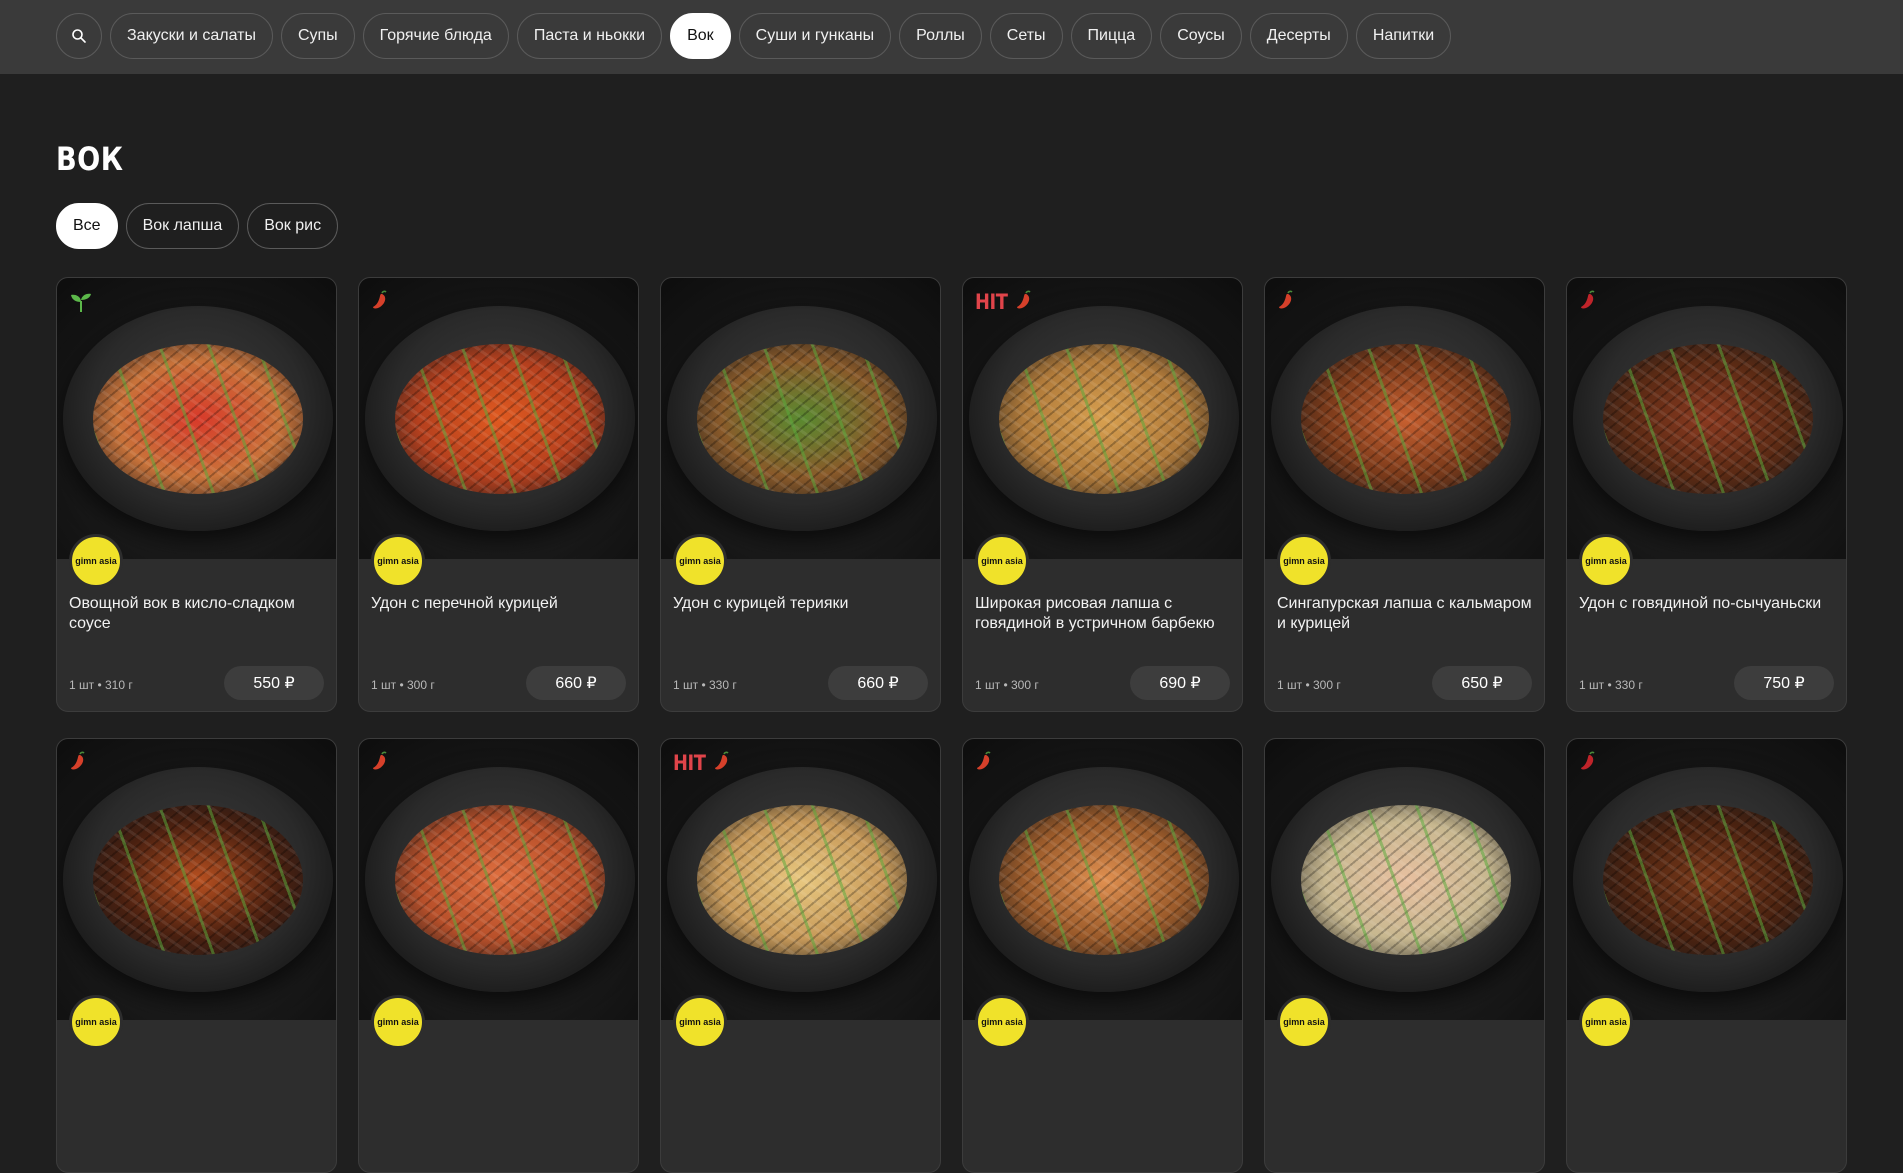 The height and width of the screenshot is (1173, 1903). What do you see at coordinates (197, 614) in the screenshot?
I see `product-name: Овощной вок в кисло-сладком соусе` at bounding box center [197, 614].